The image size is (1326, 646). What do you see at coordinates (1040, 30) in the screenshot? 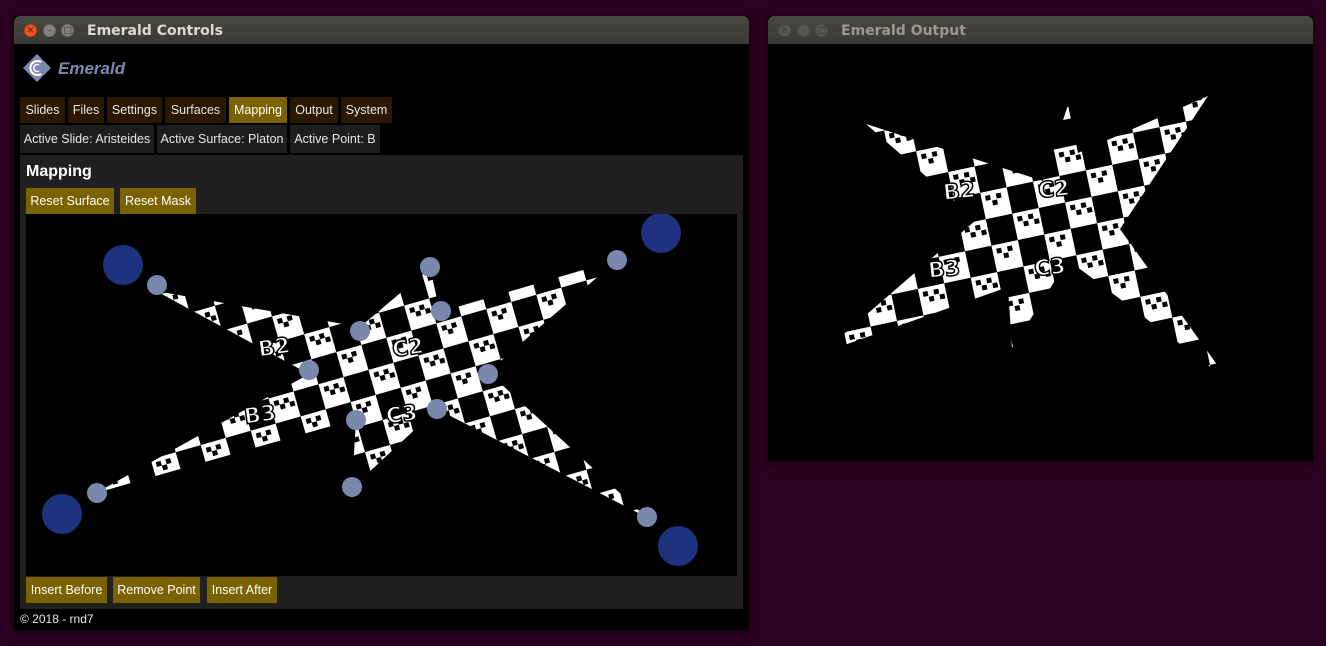
I see `titlebar: ✕ – □ Emerald Output` at bounding box center [1040, 30].